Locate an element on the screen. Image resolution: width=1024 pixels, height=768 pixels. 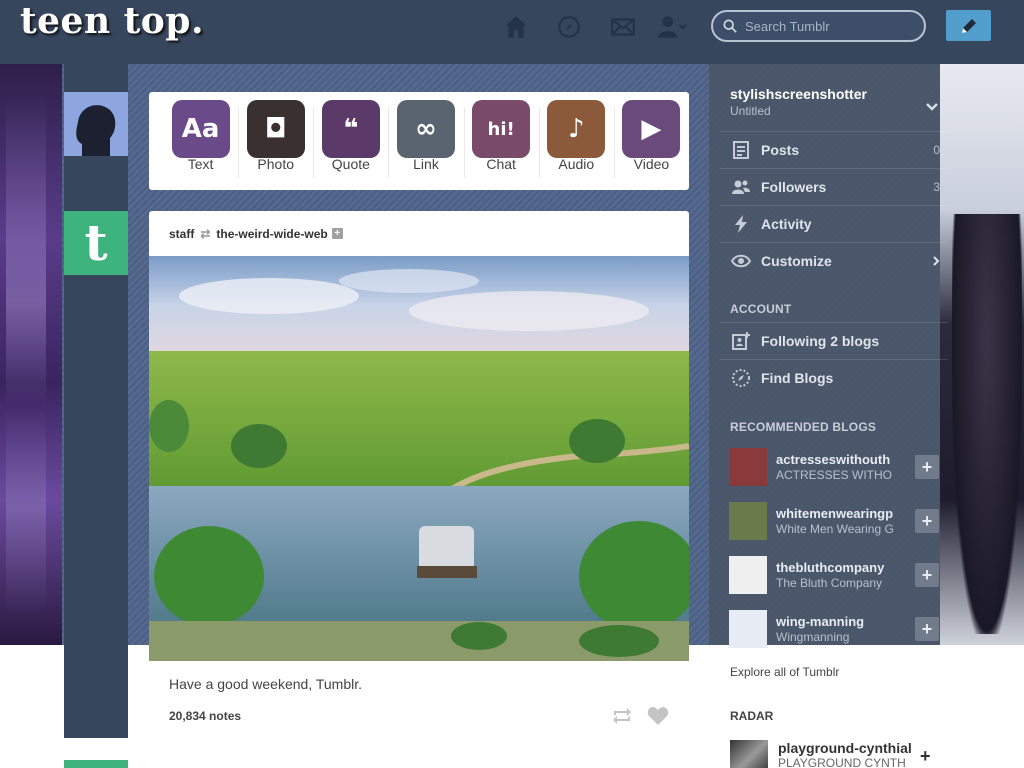
sidebar-item-following: Following 2 blogs is located at coordinates (834, 340).